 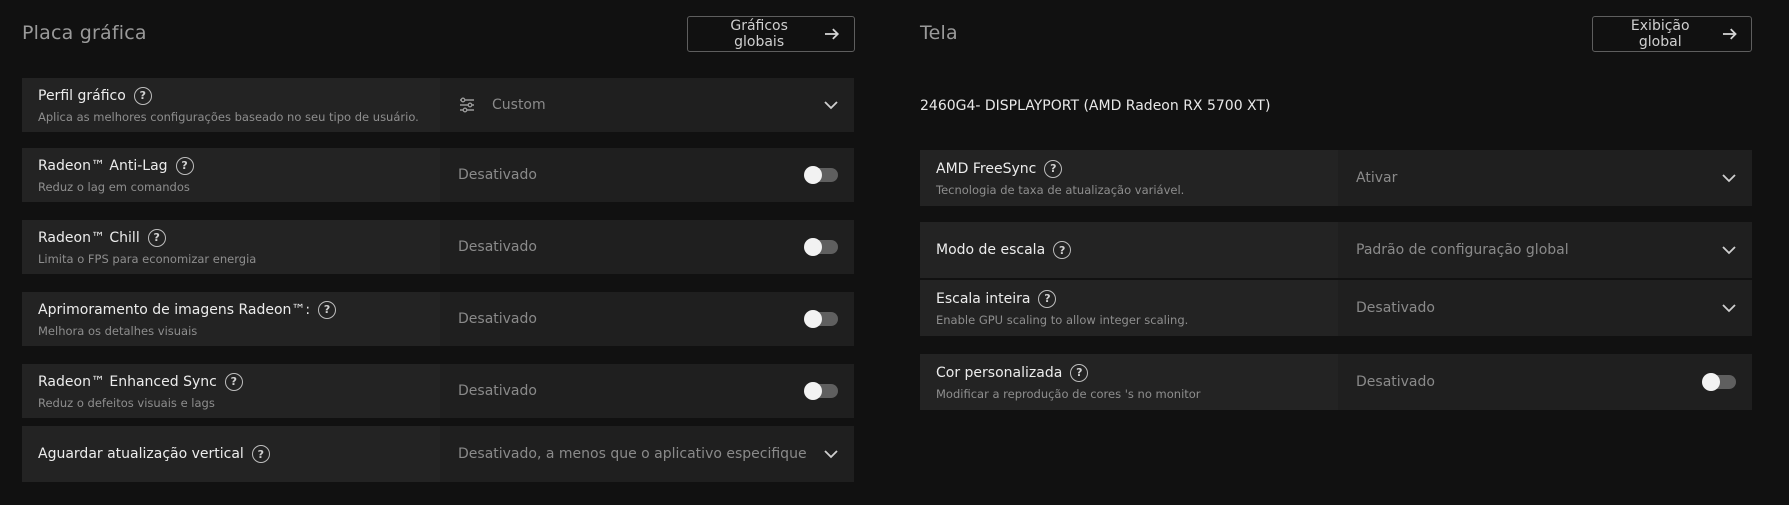 I want to click on chill-value: Desativado, so click(x=497, y=247).